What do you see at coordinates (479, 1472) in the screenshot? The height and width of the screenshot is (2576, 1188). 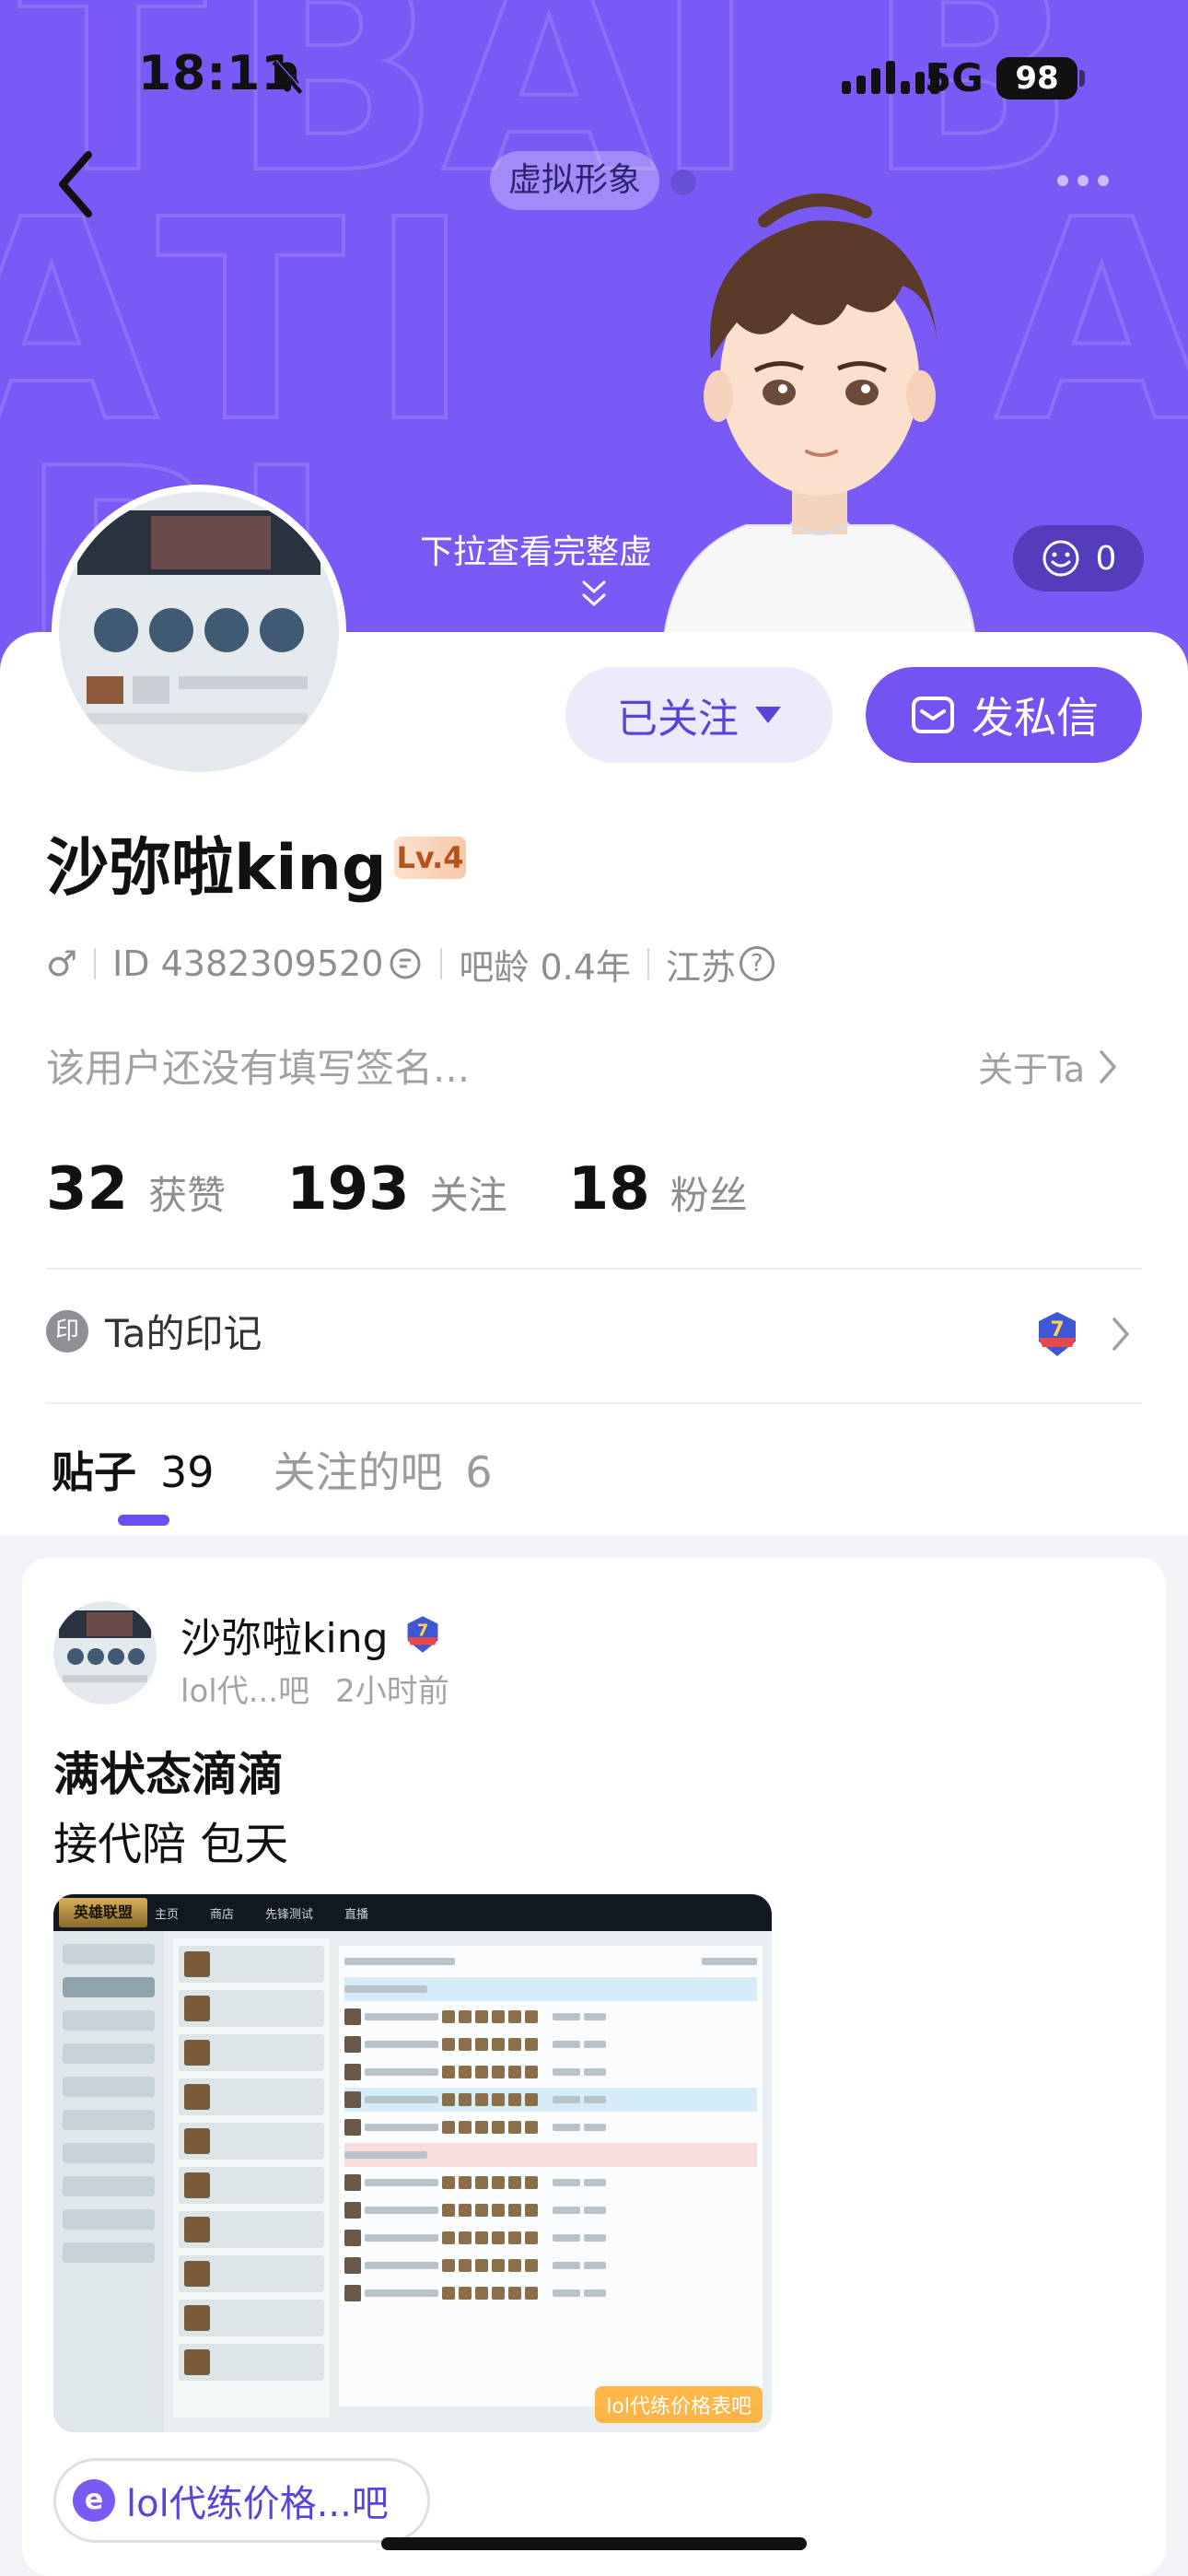 I see `tab-count: 6` at bounding box center [479, 1472].